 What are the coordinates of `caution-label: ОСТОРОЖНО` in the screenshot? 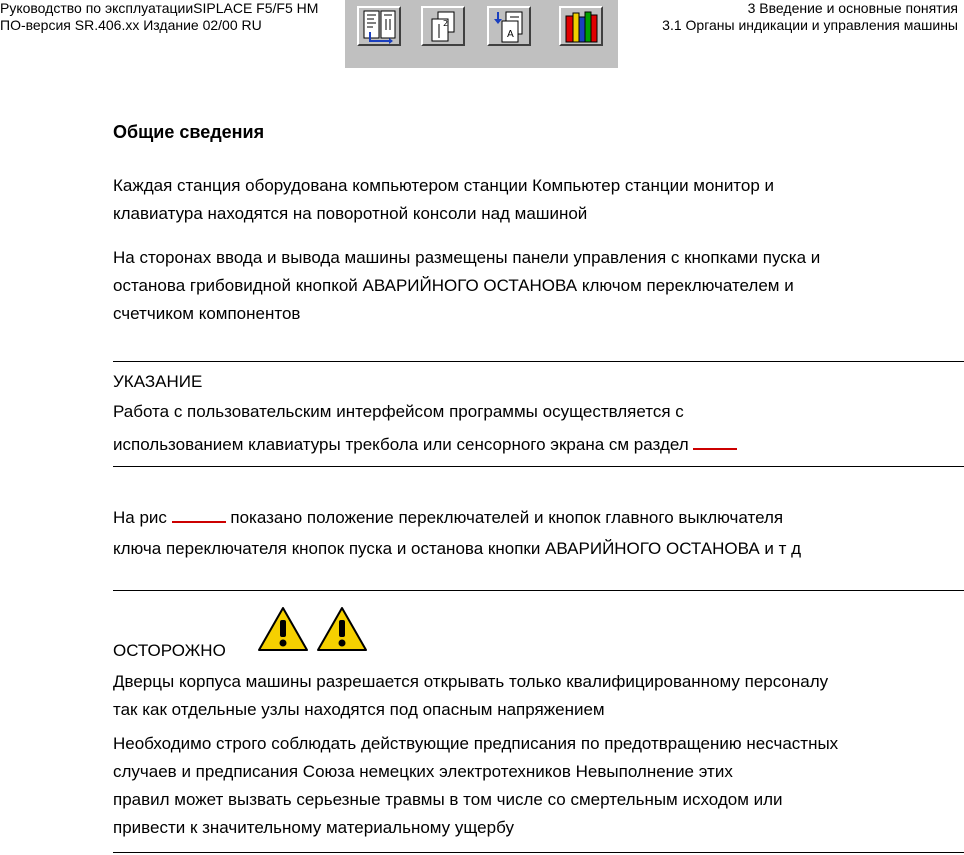 It's located at (169, 650).